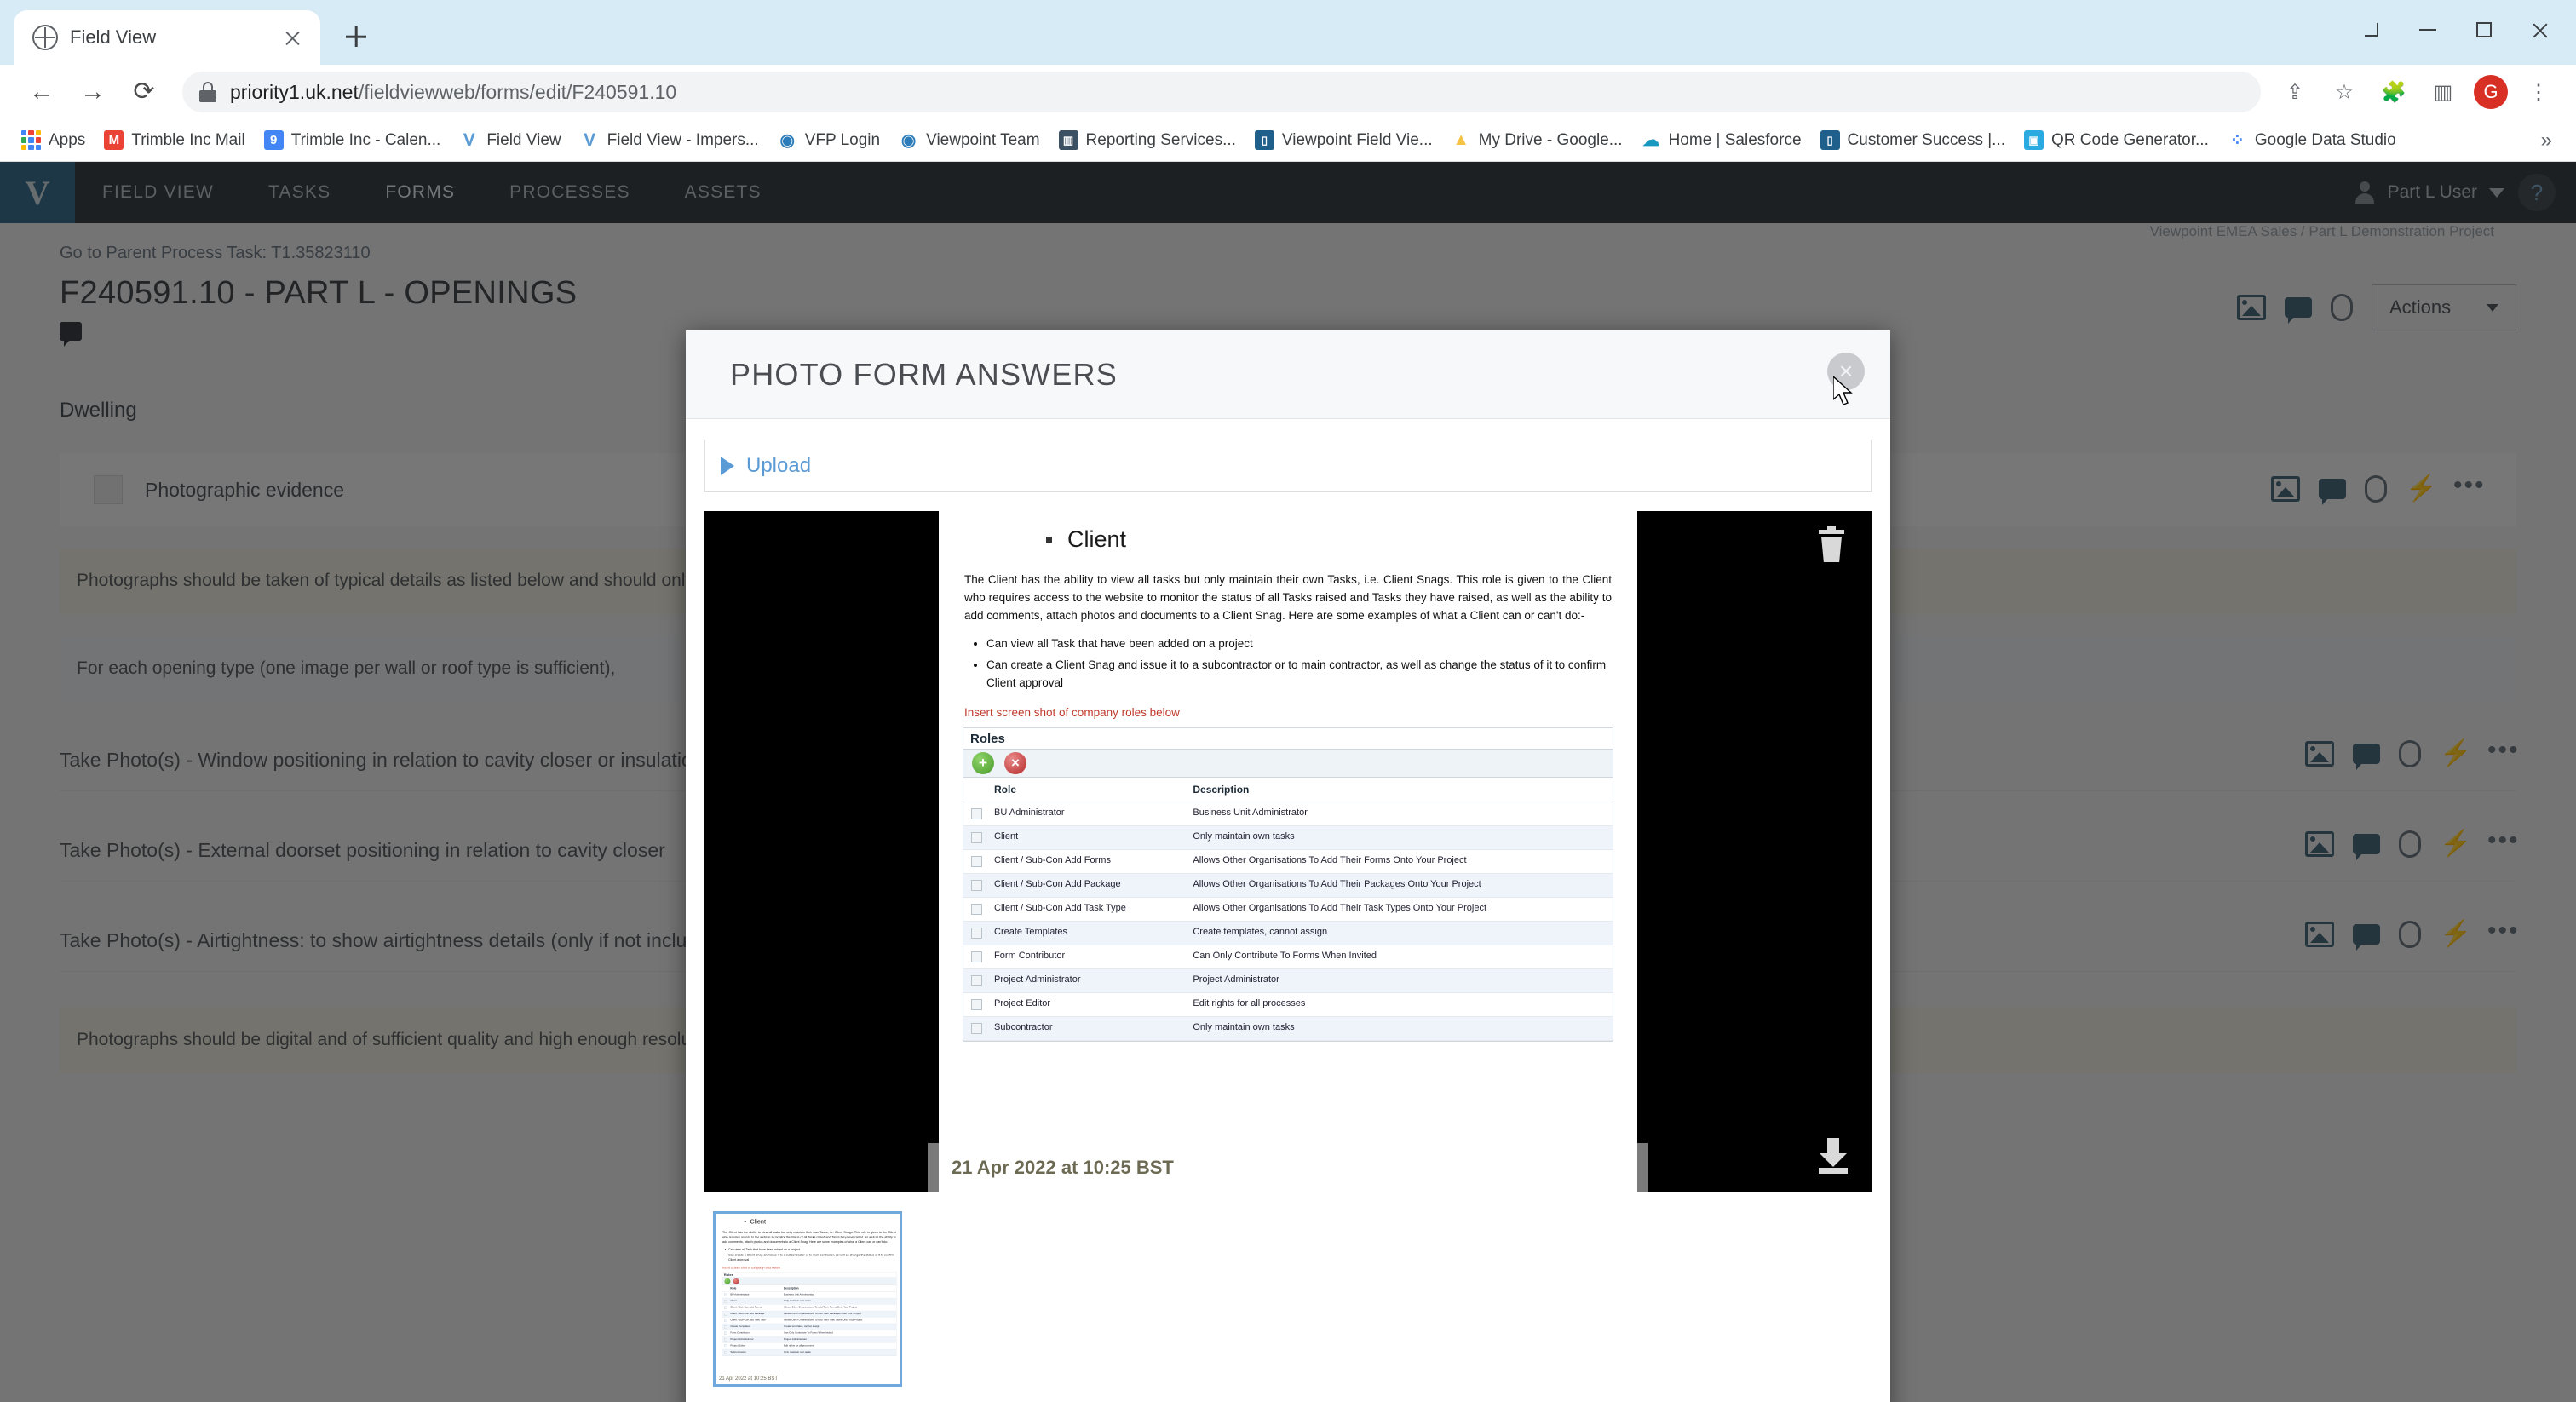  What do you see at coordinates (2540, 29) in the screenshot?
I see `window-close-icon` at bounding box center [2540, 29].